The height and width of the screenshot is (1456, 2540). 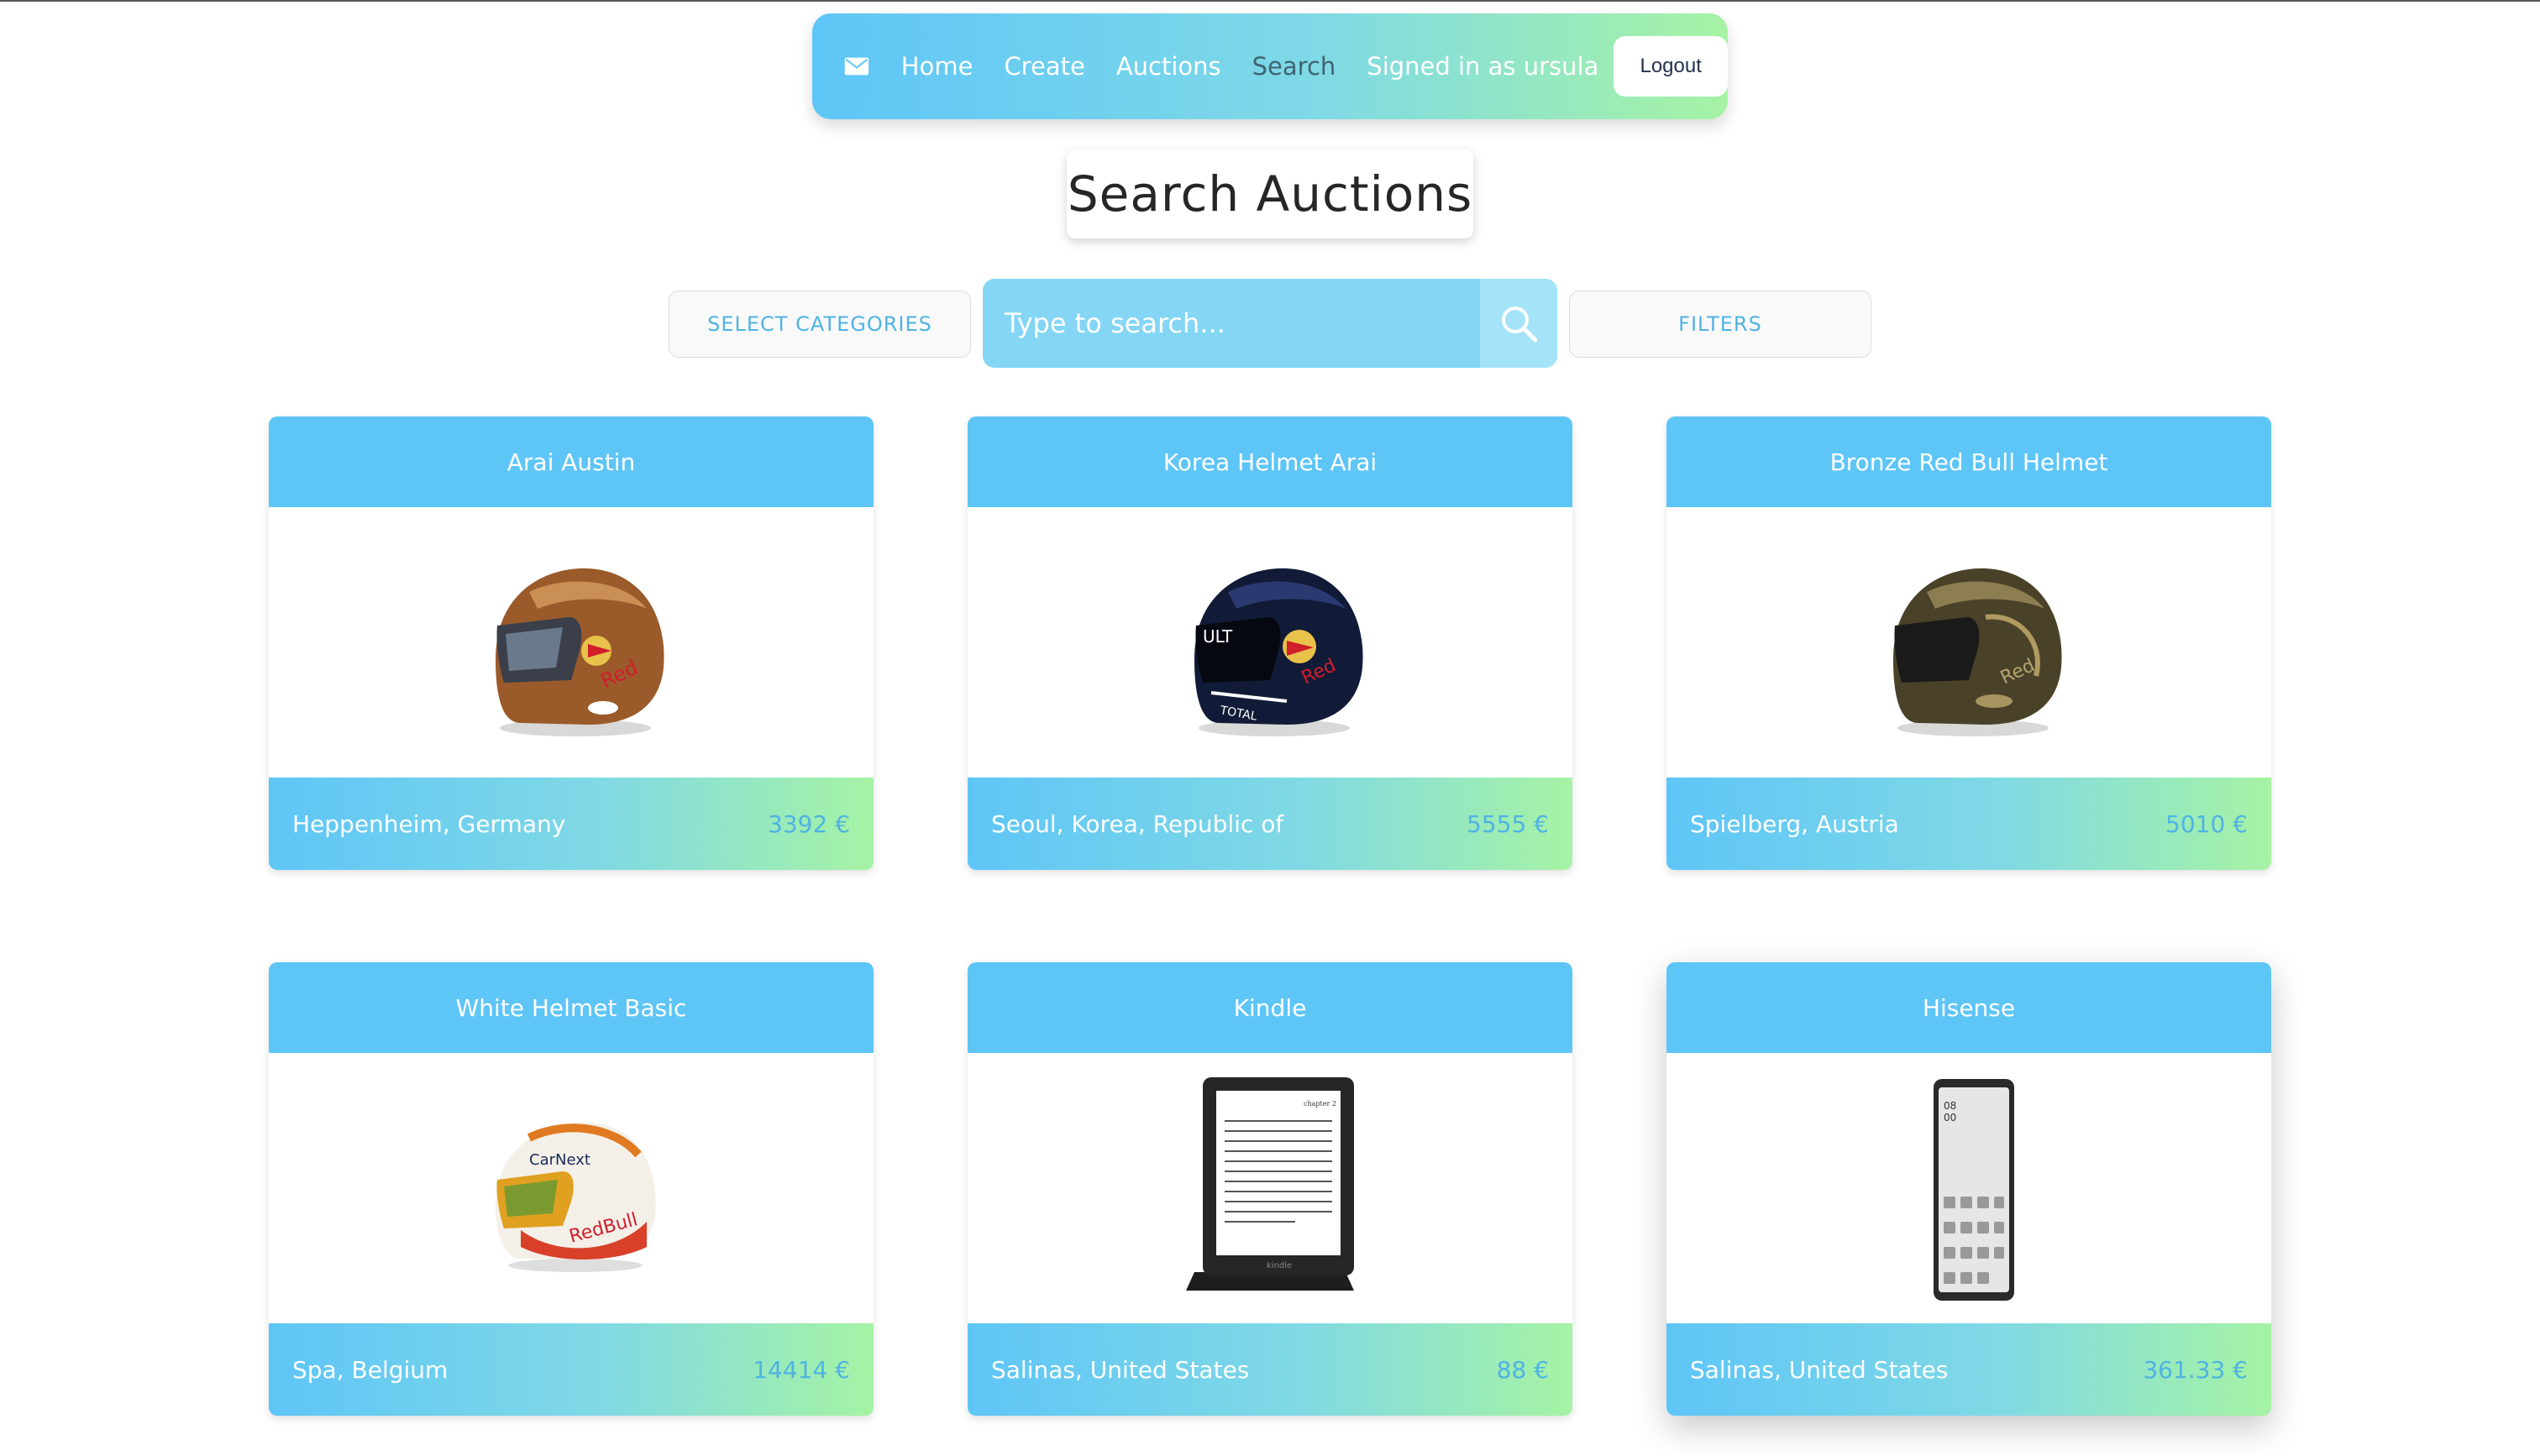 I want to click on mail-icon, so click(x=856, y=66).